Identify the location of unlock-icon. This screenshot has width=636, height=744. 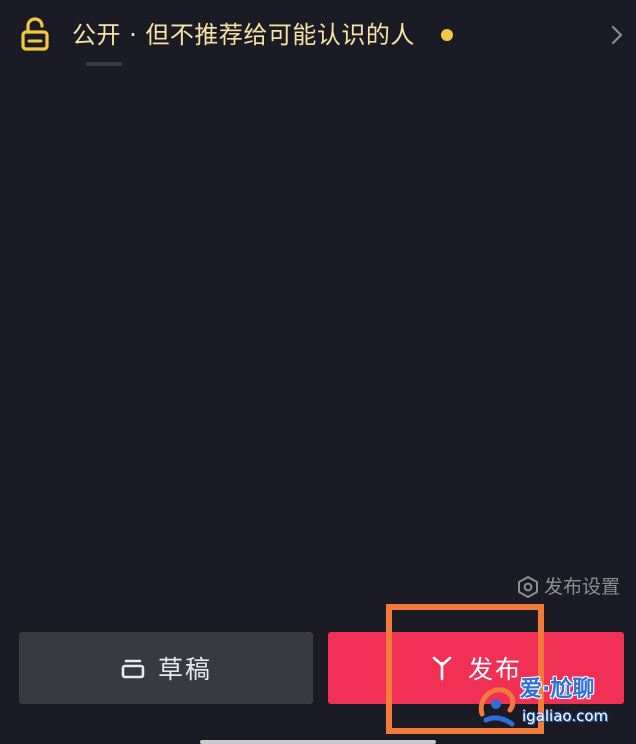
(35, 34).